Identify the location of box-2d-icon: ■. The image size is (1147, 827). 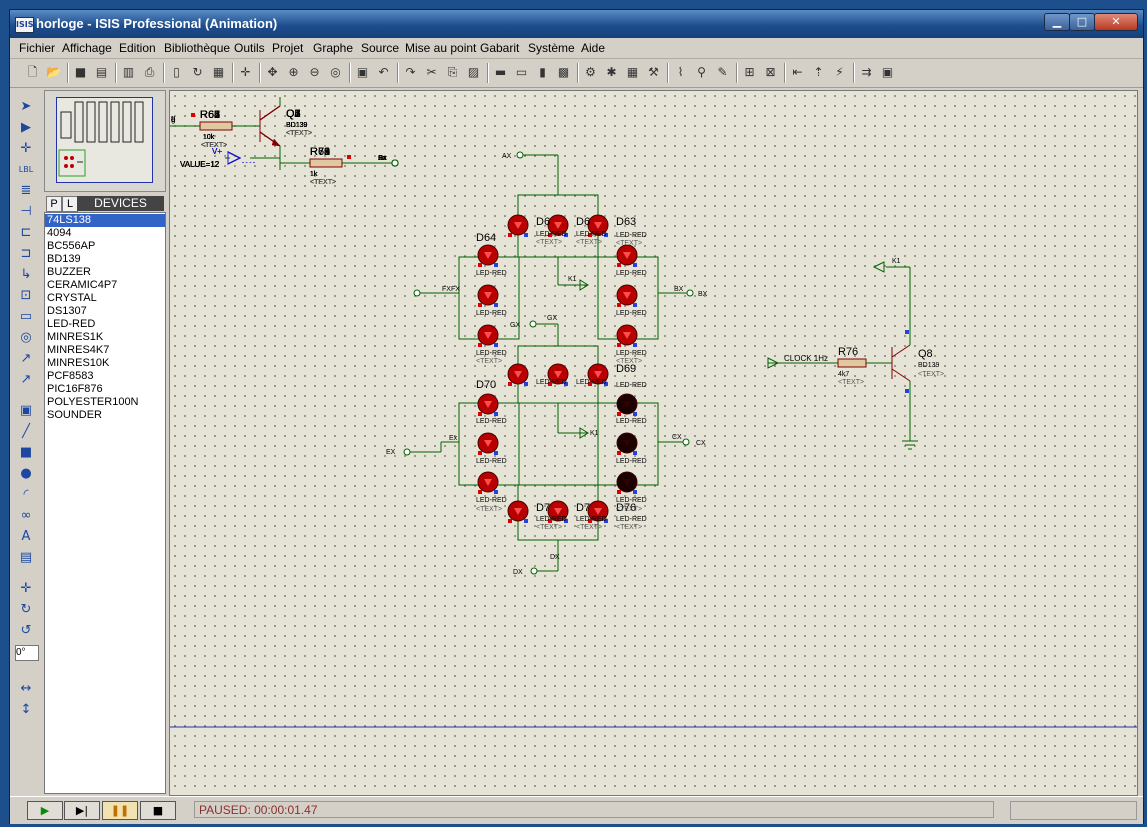
(26, 453).